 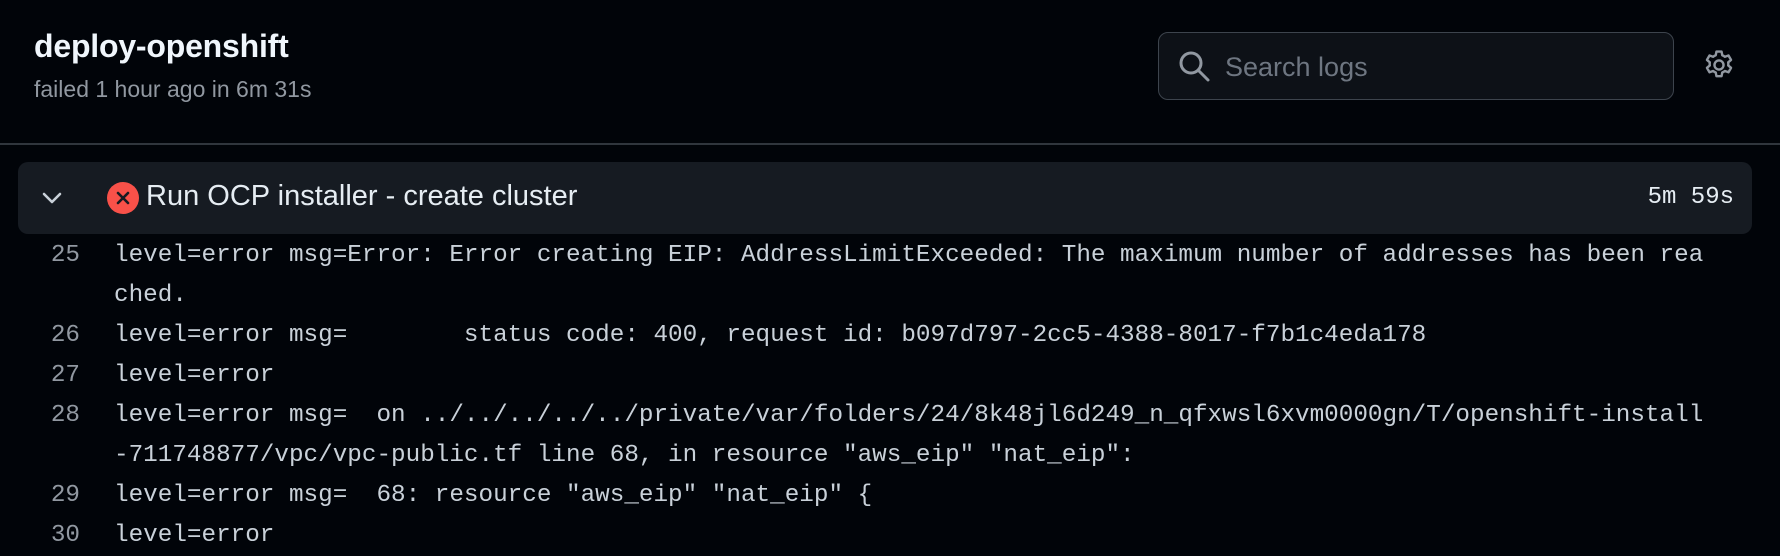 What do you see at coordinates (1440, 67) in the screenshot?
I see `search-logs-input` at bounding box center [1440, 67].